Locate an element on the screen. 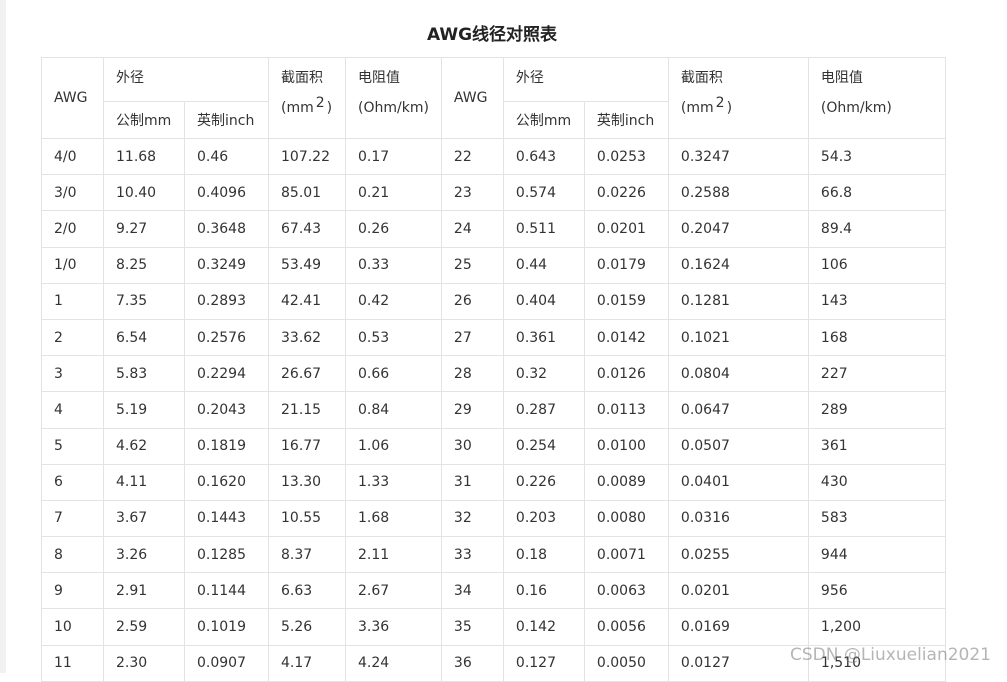 The image size is (1007, 682). cell-left-awg: 10 is located at coordinates (72, 627).